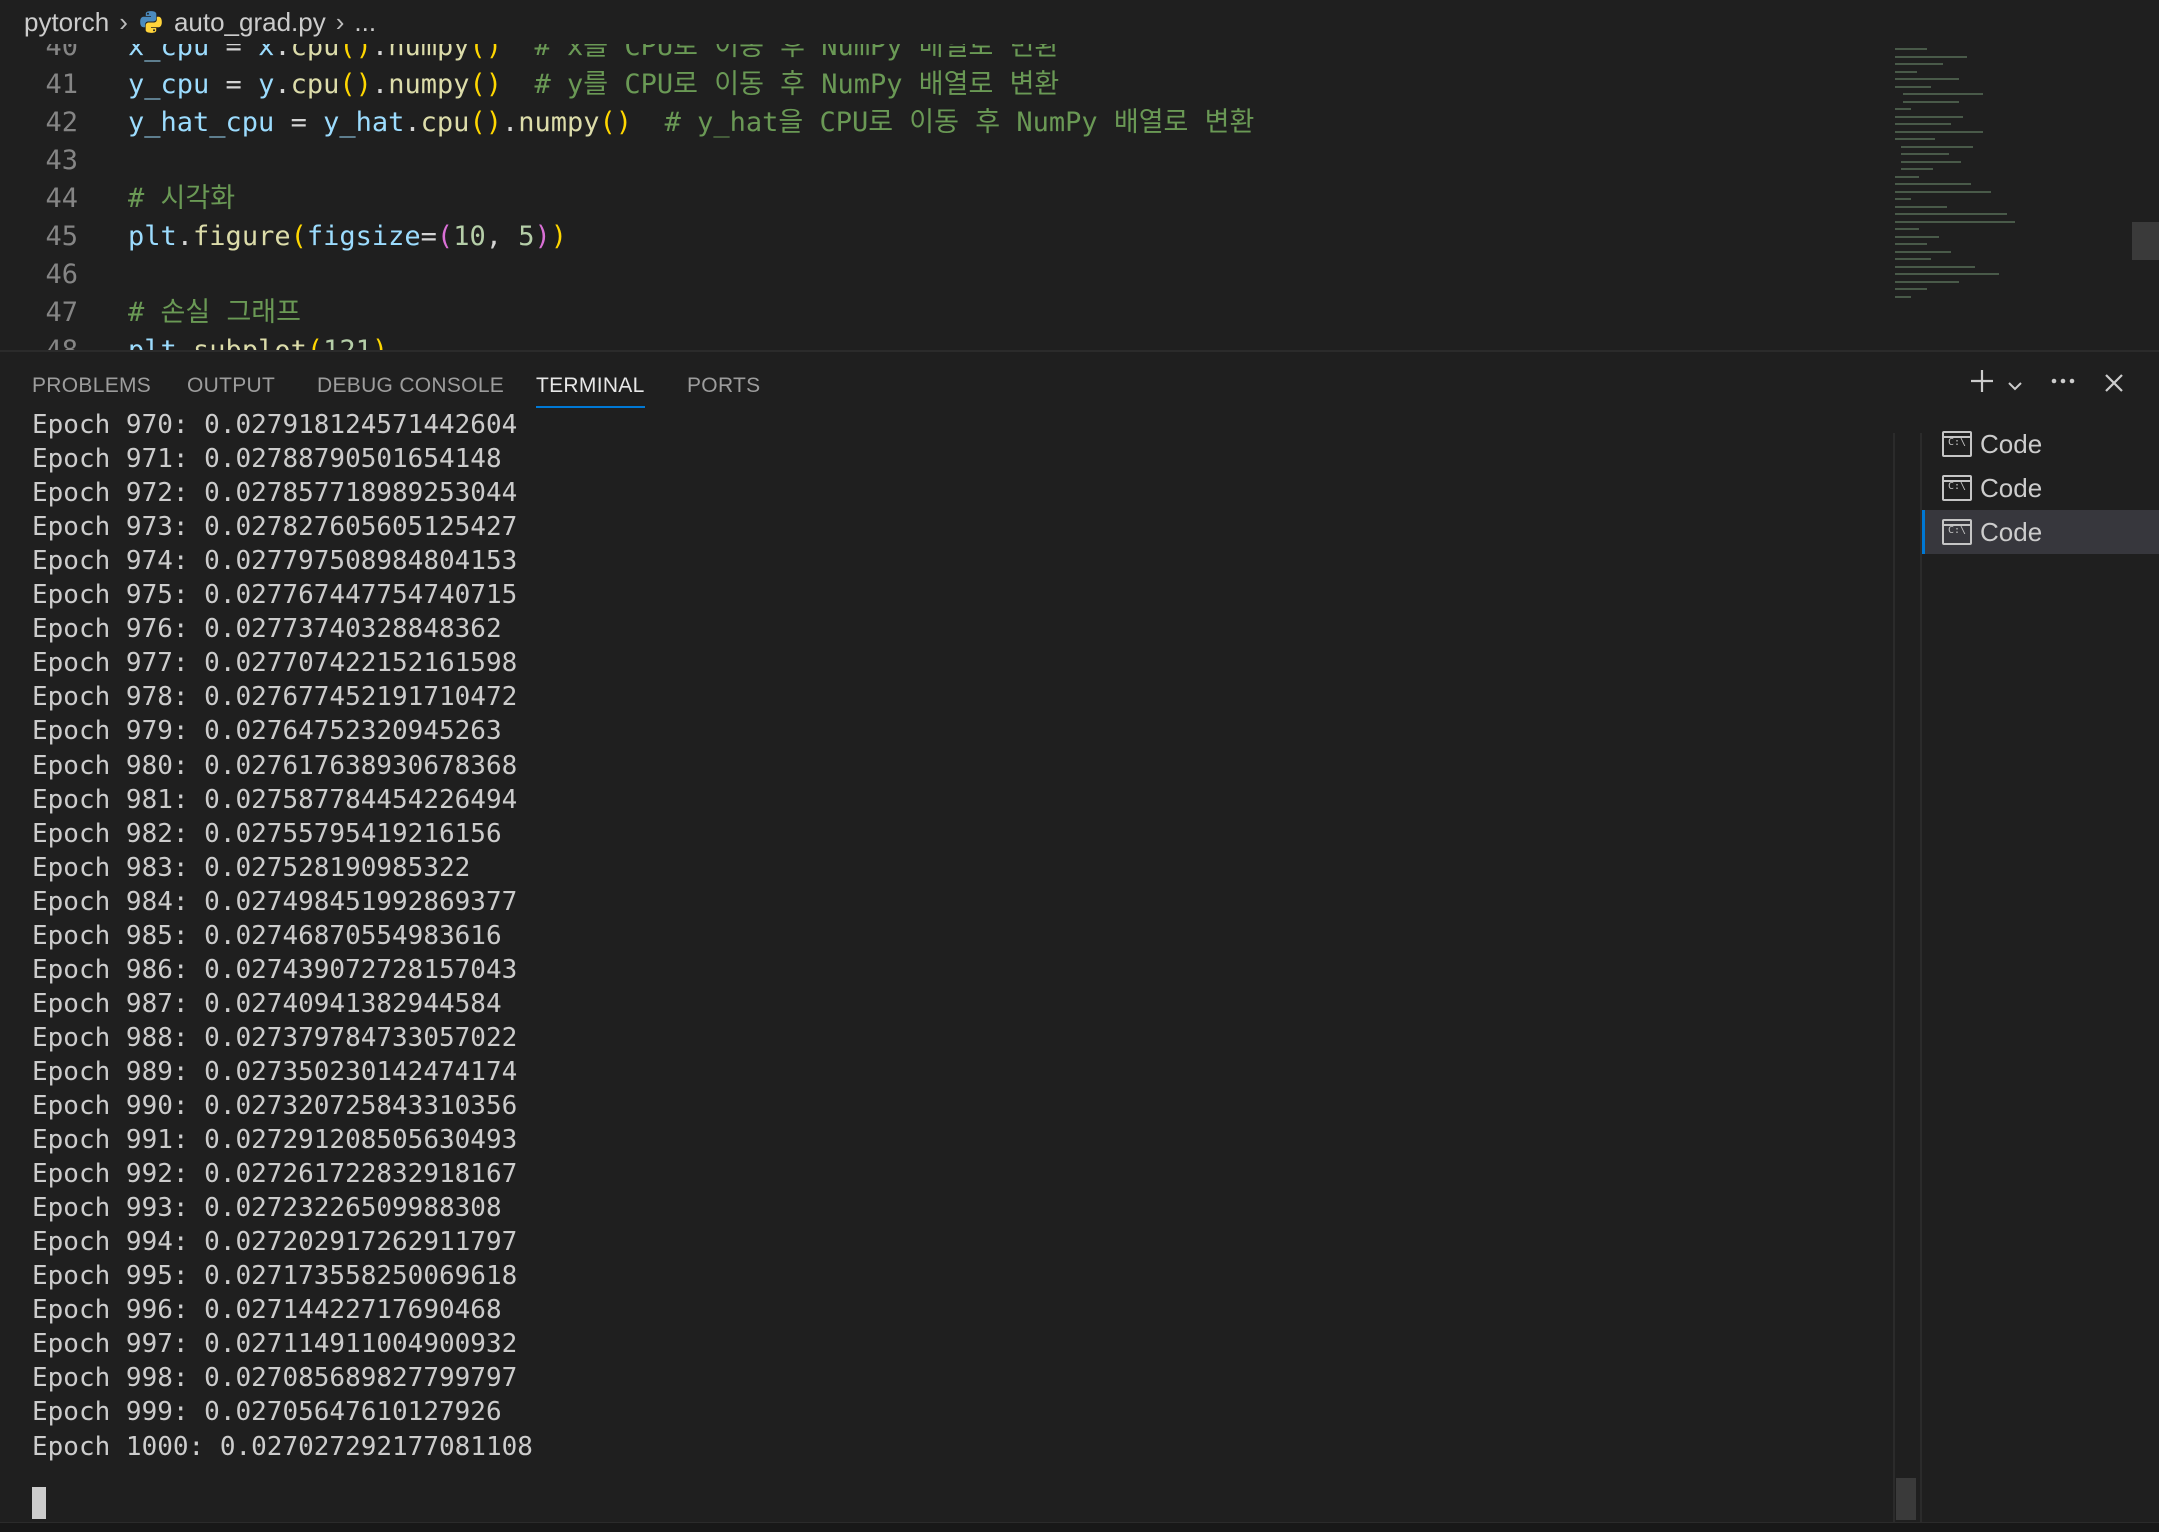  Describe the element at coordinates (940, 199) in the screenshot. I see `code-line: 44 # 시각화` at that location.